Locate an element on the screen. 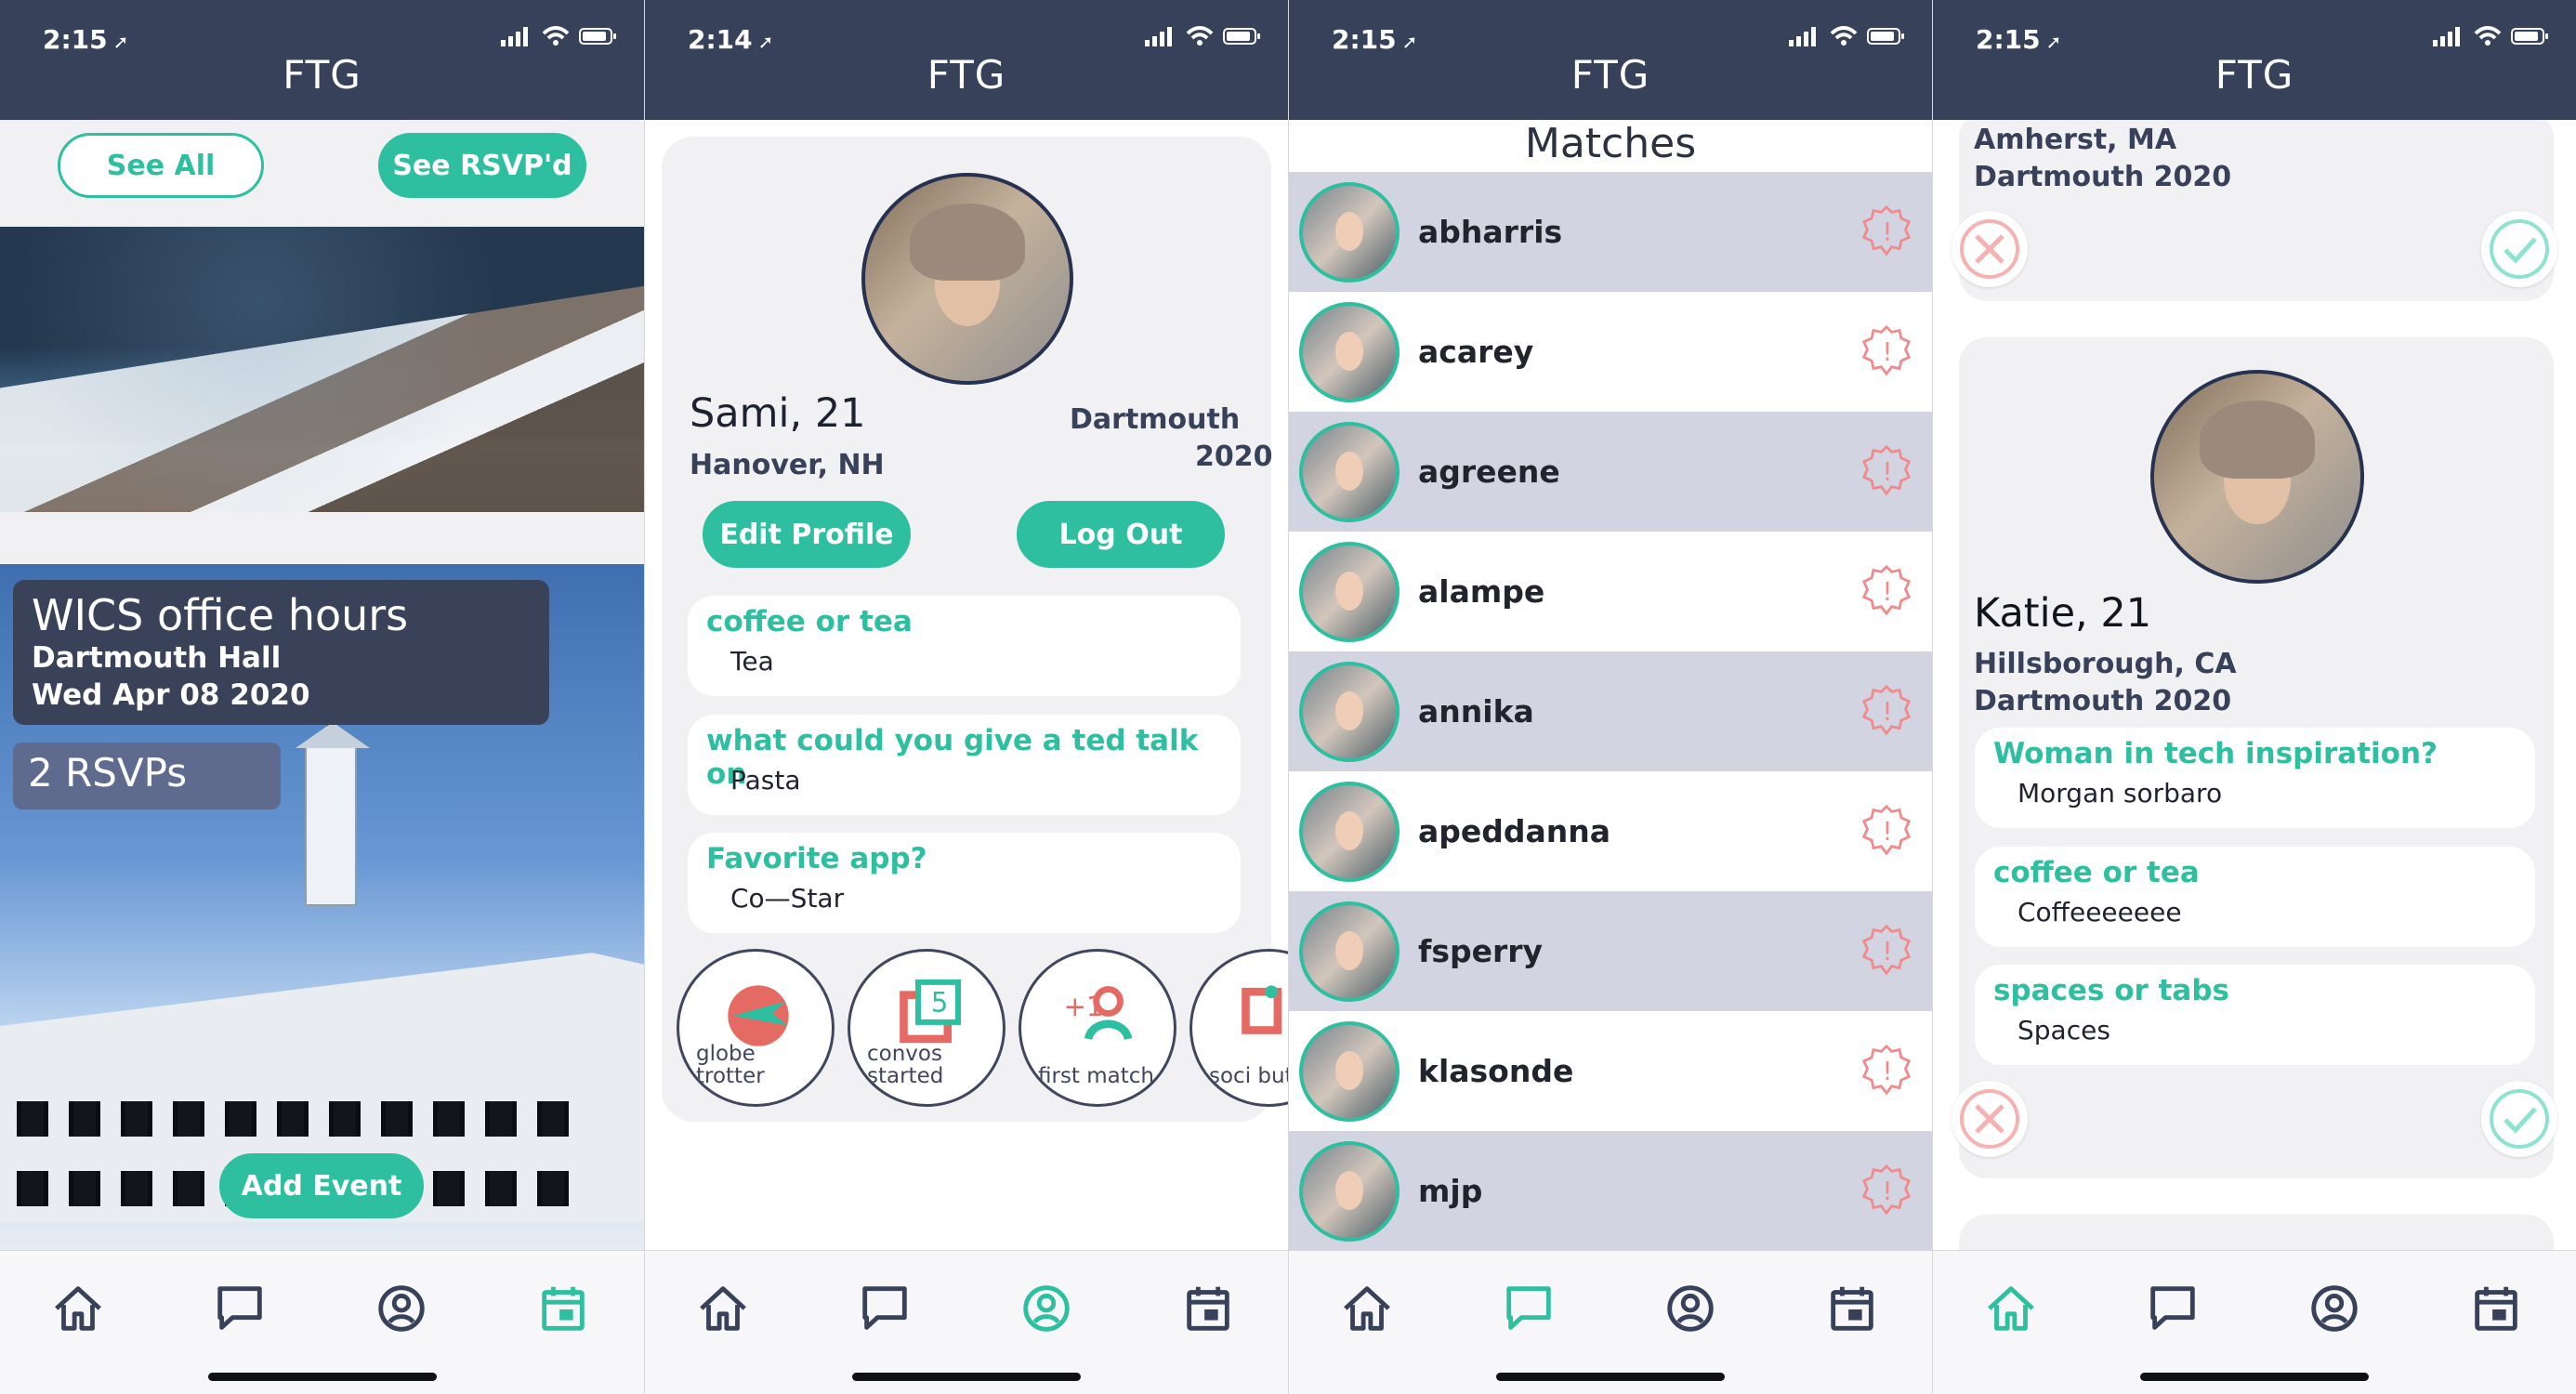 The width and height of the screenshot is (2576, 1394). match-row: fsperry! is located at coordinates (1610, 951).